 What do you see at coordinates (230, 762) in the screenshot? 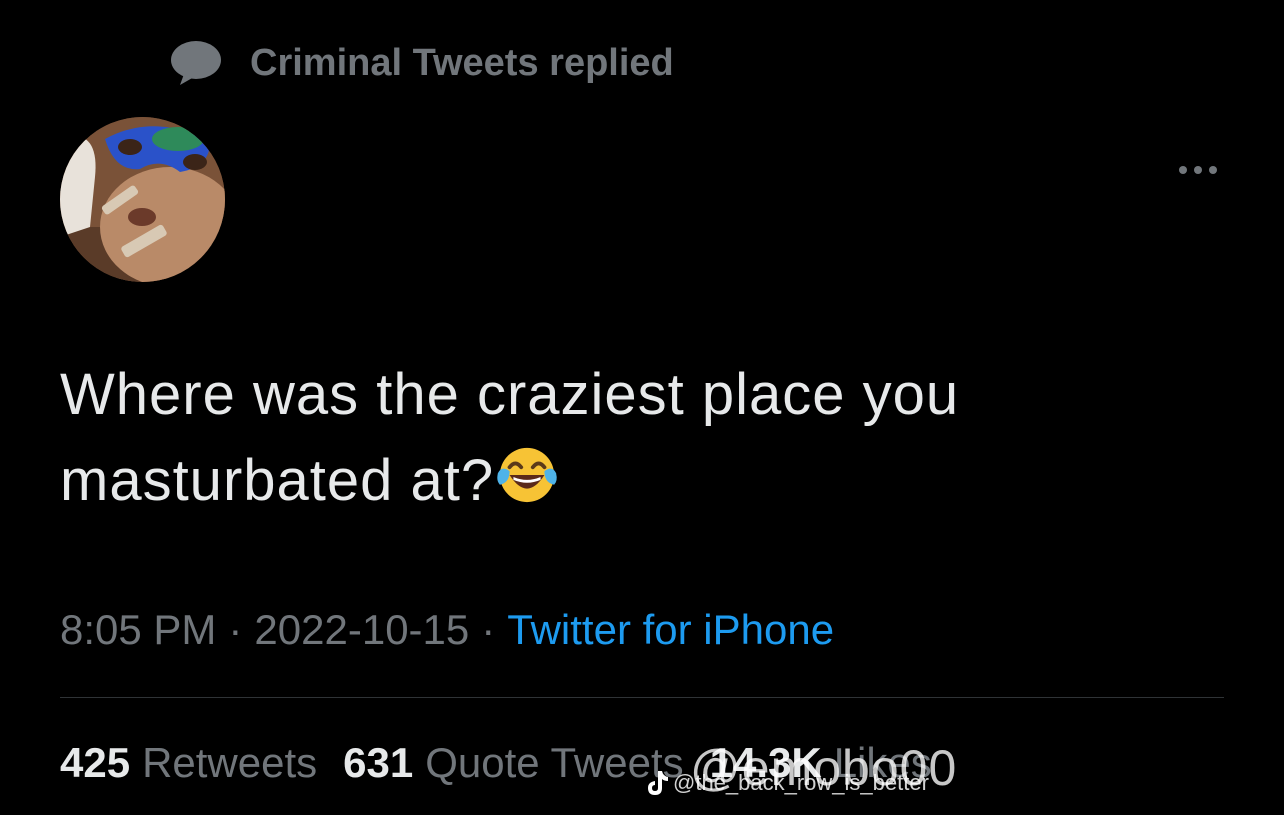
I see `retweets-label: Retweets` at bounding box center [230, 762].